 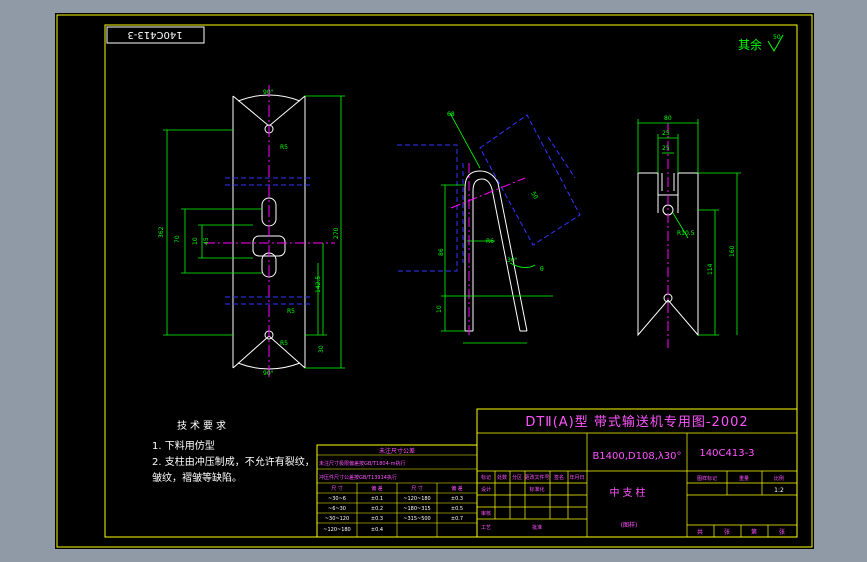 I want to click on approval-approve: 批准, so click(x=537, y=527).